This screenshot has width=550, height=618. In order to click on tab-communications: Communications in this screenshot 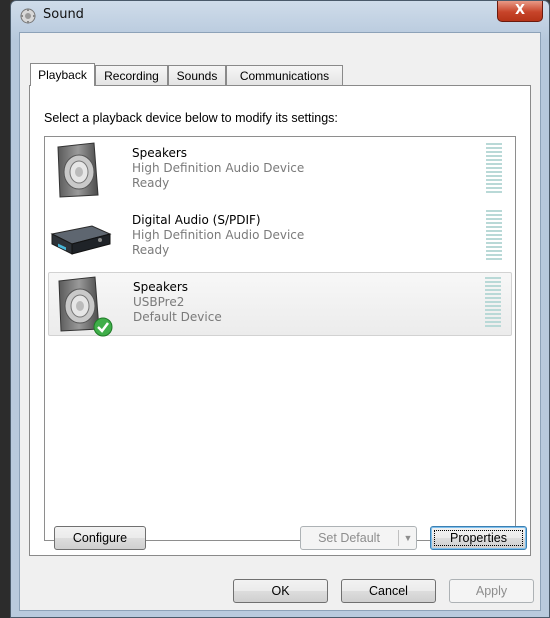, I will do `click(284, 75)`.